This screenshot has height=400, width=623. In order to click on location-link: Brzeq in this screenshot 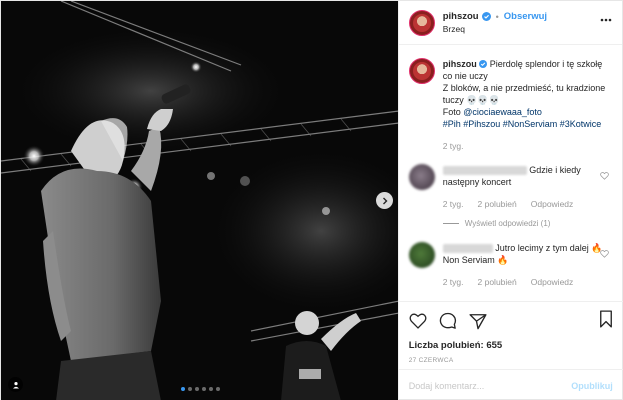, I will do `click(495, 29)`.